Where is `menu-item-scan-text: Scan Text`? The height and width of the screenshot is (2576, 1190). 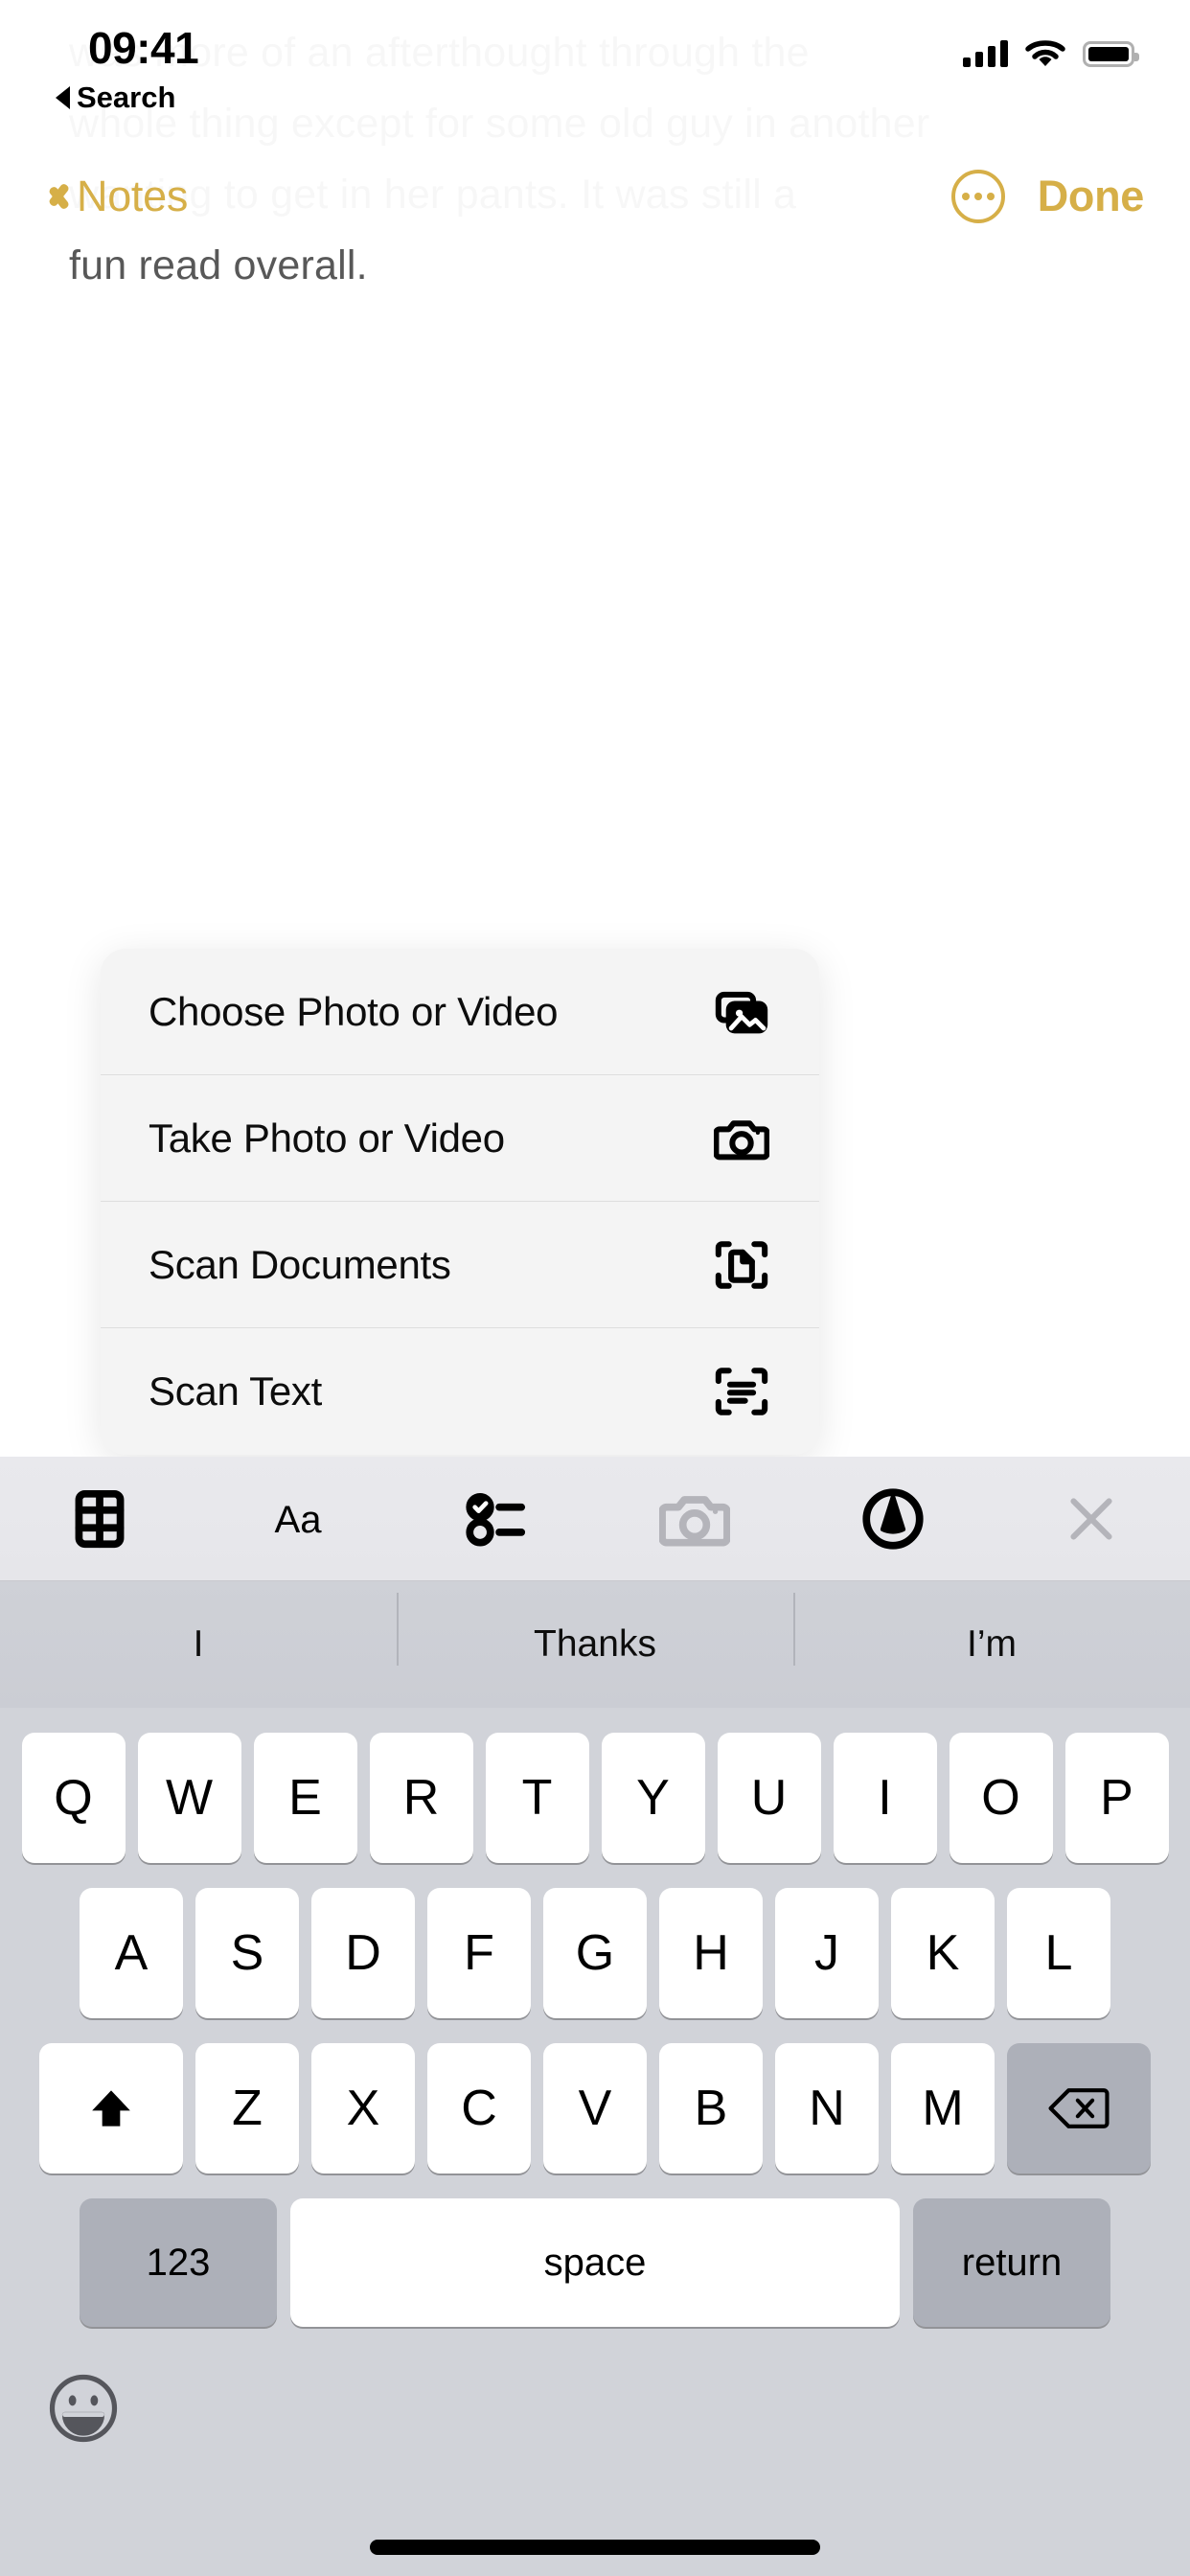 menu-item-scan-text: Scan Text is located at coordinates (460, 1391).